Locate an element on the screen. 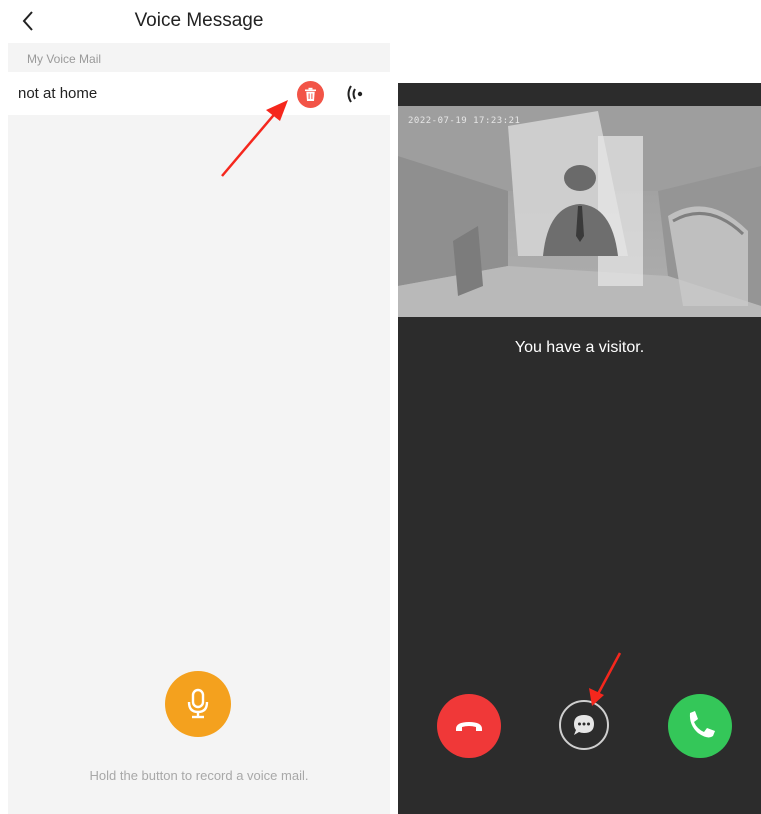 The image size is (761, 814). record-hint-text: Hold the button to record a voice mail. is located at coordinates (199, 775).